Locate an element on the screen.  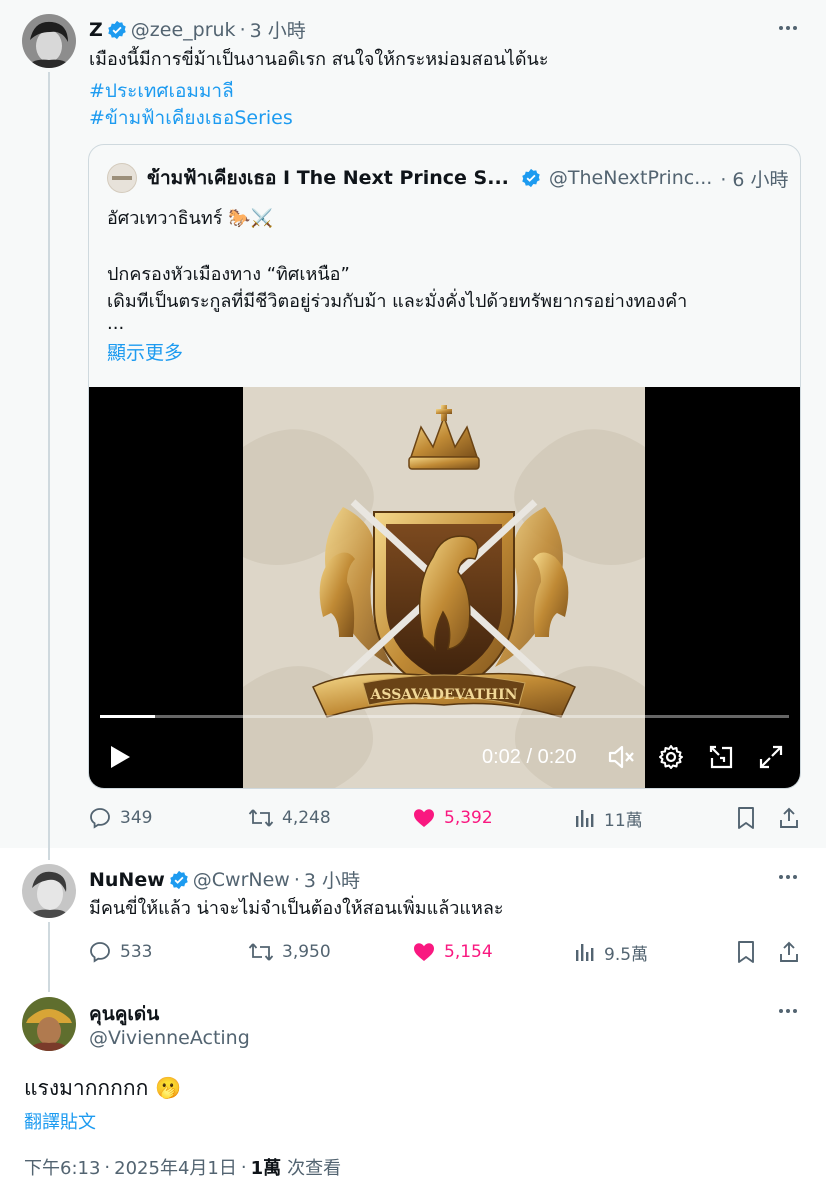
tweet-header: NuNew @CwrNew · 3 小時 is located at coordinates (224, 879).